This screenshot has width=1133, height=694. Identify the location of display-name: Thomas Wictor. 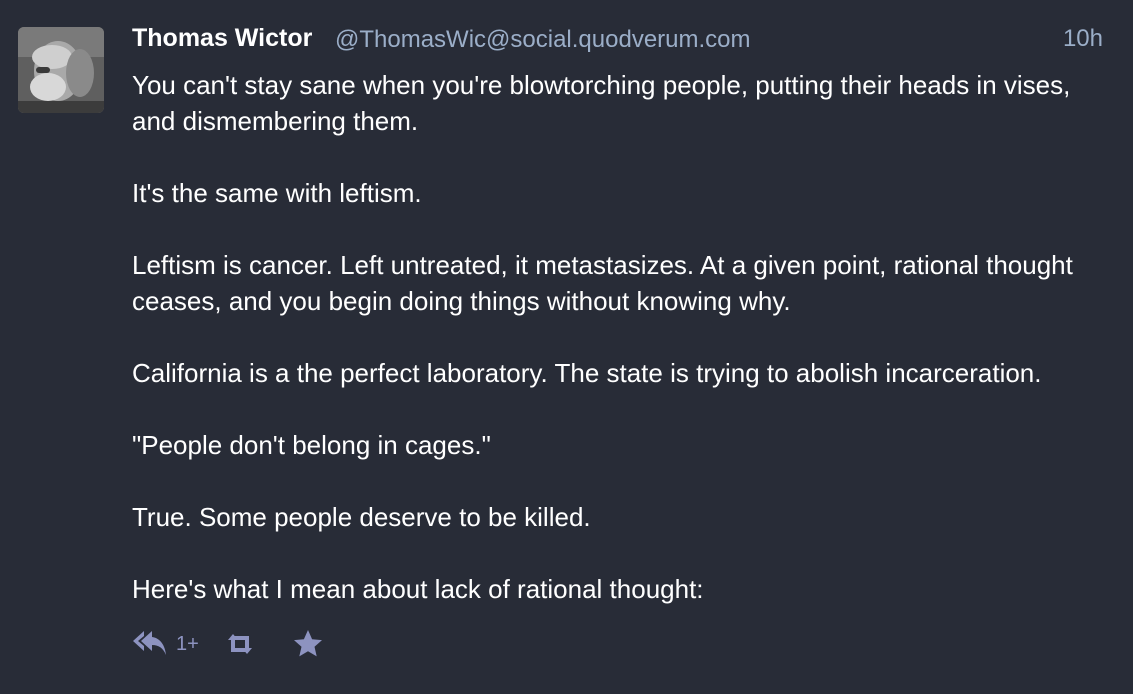
(222, 38).